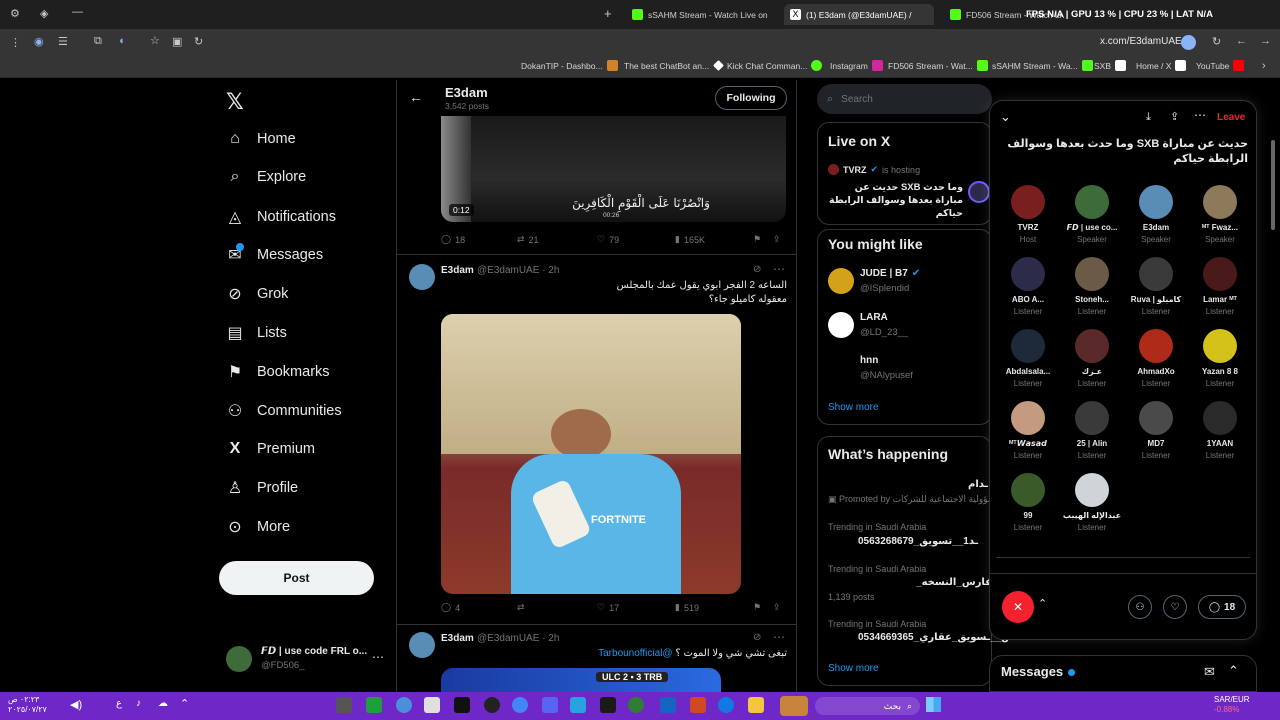 The height and width of the screenshot is (720, 1280). Describe the element at coordinates (687, 607) in the screenshot. I see `views-button: ▮ 519` at that location.